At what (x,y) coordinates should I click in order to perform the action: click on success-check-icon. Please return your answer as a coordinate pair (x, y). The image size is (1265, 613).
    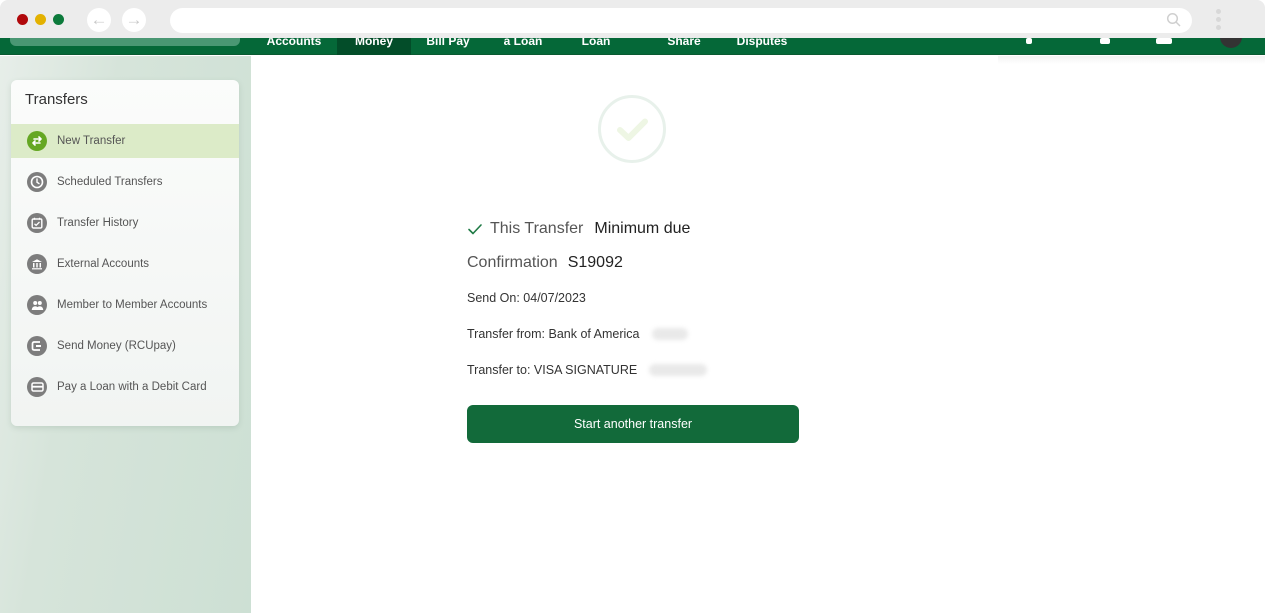
    Looking at the image, I should click on (632, 129).